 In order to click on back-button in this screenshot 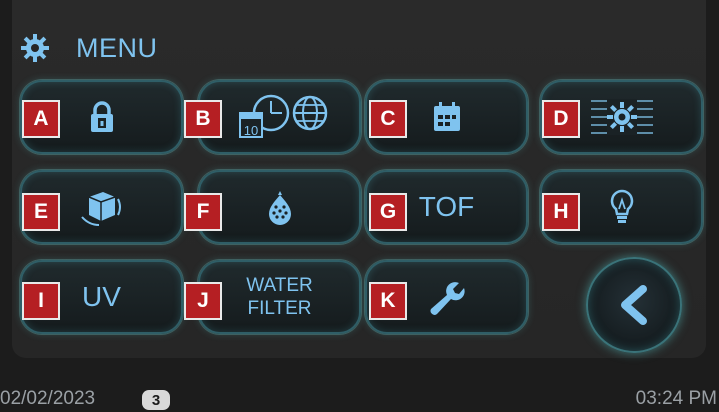, I will do `click(634, 305)`.